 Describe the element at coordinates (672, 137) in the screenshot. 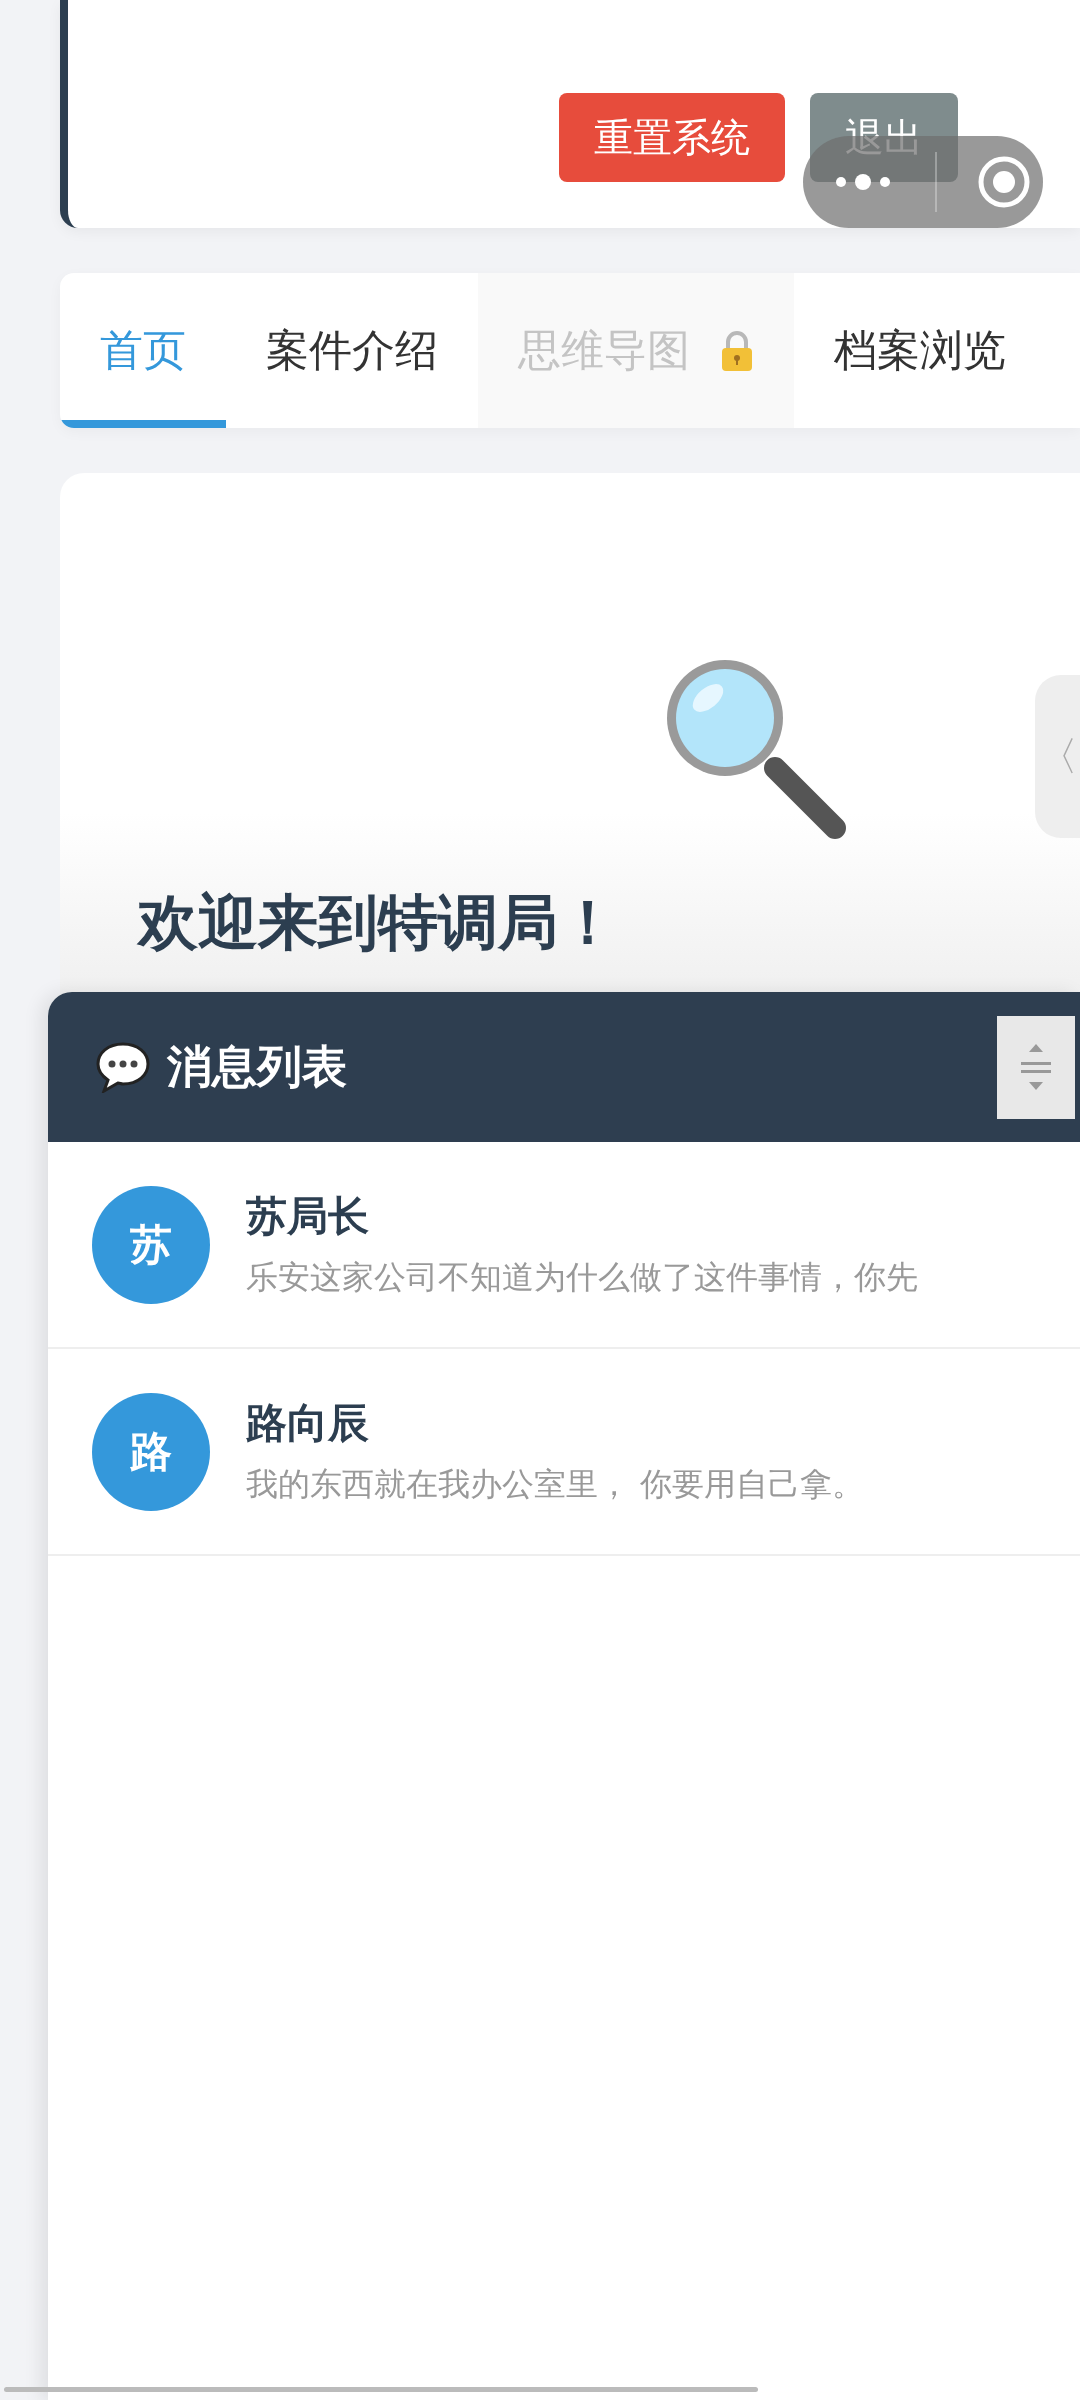

I see `reset-button: 重置系统` at that location.